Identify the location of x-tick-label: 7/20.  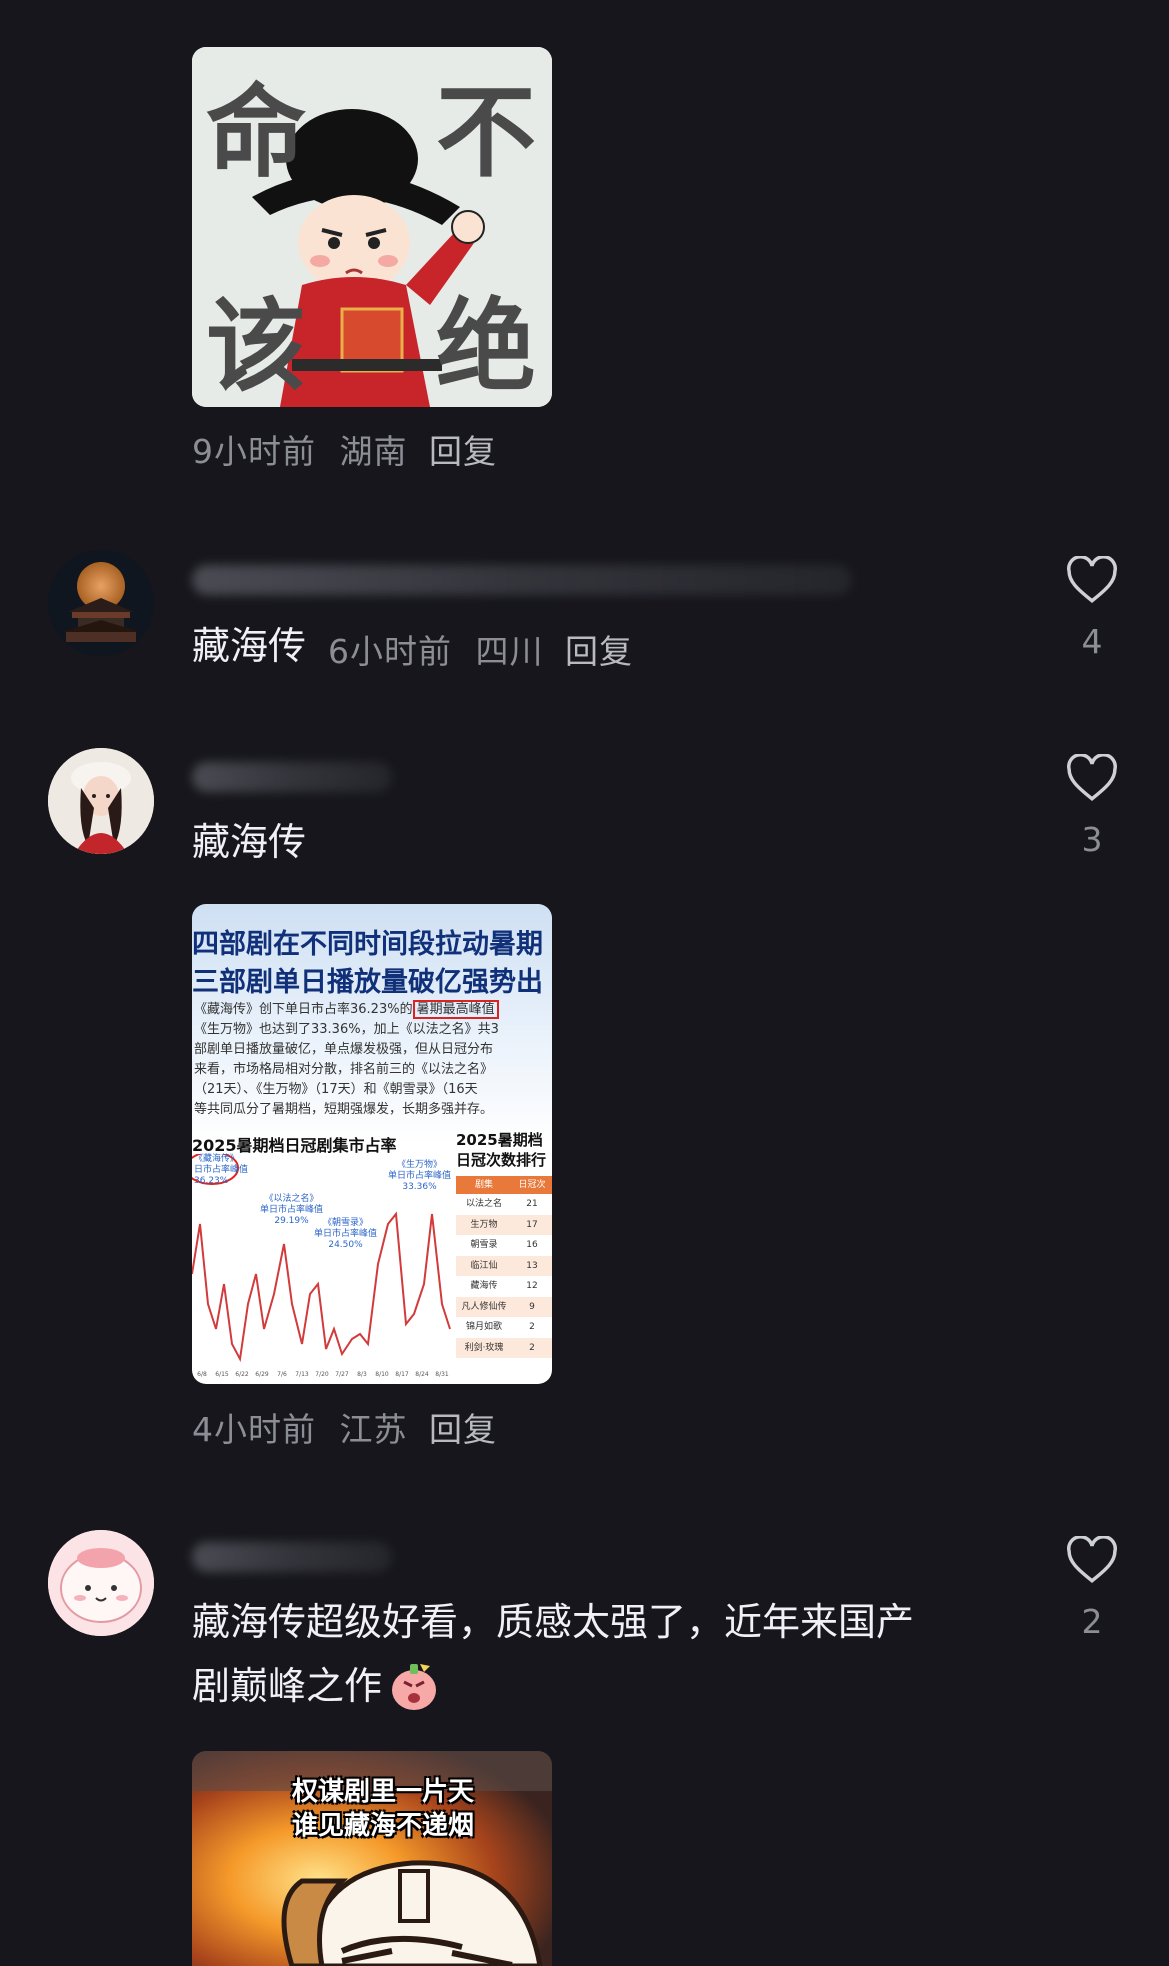
(322, 1374).